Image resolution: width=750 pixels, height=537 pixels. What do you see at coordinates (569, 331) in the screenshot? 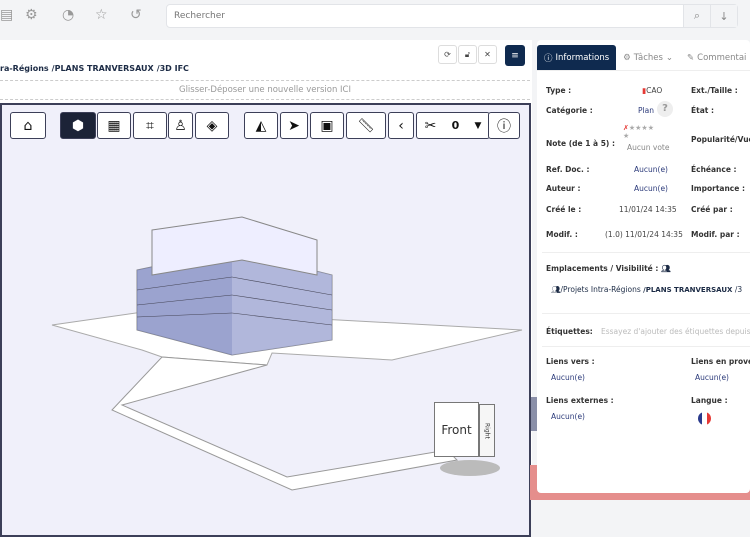
I see `etiquettes-label: Étiquettes:` at bounding box center [569, 331].